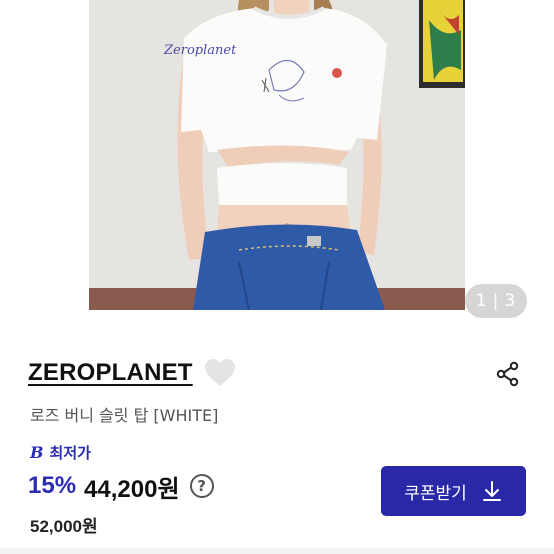 The width and height of the screenshot is (554, 554). Describe the element at coordinates (37, 452) in the screenshot. I see `benefit-mark-icon: B` at that location.